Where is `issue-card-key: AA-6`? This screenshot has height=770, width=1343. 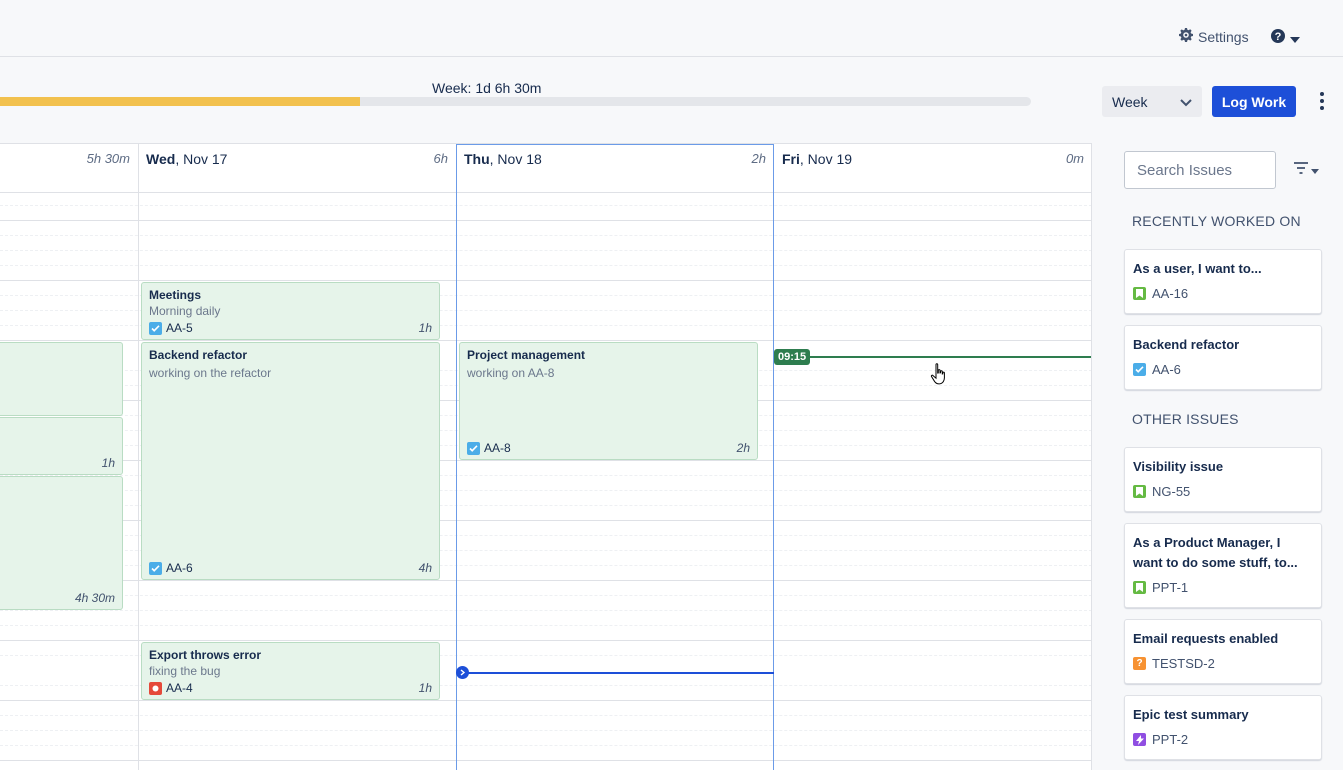 issue-card-key: AA-6 is located at coordinates (1223, 369).